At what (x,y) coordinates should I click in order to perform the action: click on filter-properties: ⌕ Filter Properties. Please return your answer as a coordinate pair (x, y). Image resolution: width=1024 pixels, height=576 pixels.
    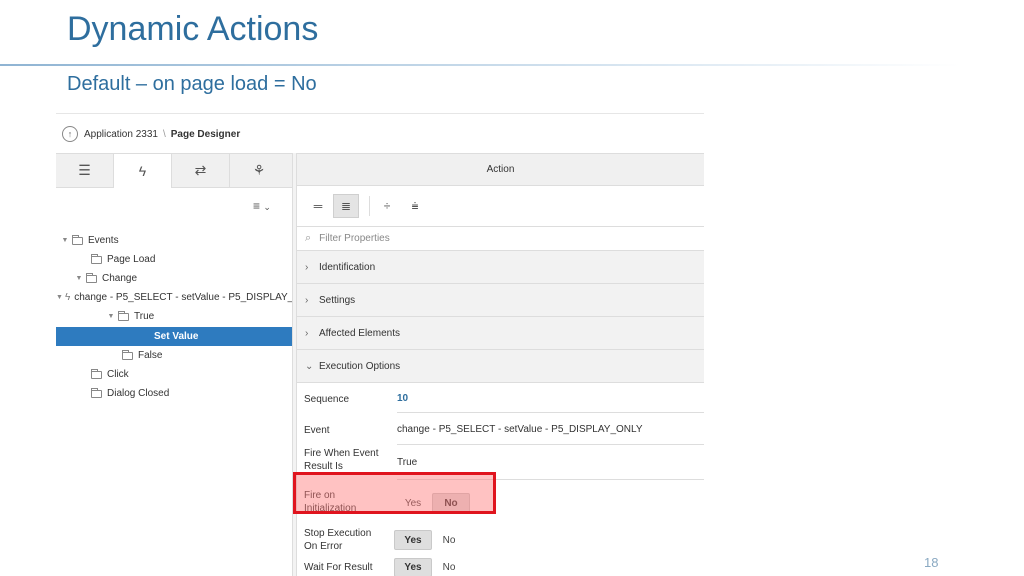
    Looking at the image, I should click on (500, 238).